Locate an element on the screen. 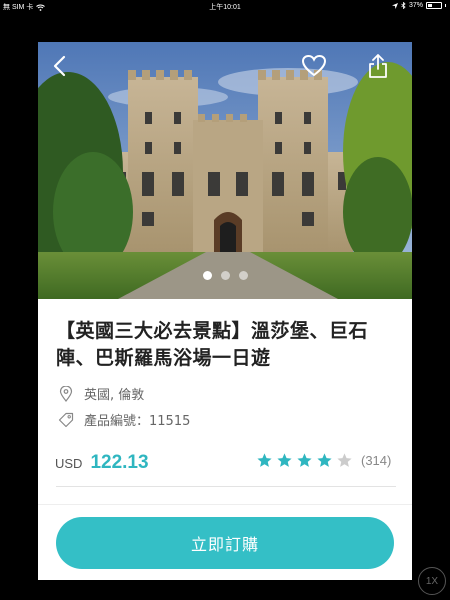 This screenshot has height=600, width=450. product-title: 【英國三大必去景點】溫莎堡、巨石陣、巴斯羅馬浴場一日遊 is located at coordinates (212, 344).